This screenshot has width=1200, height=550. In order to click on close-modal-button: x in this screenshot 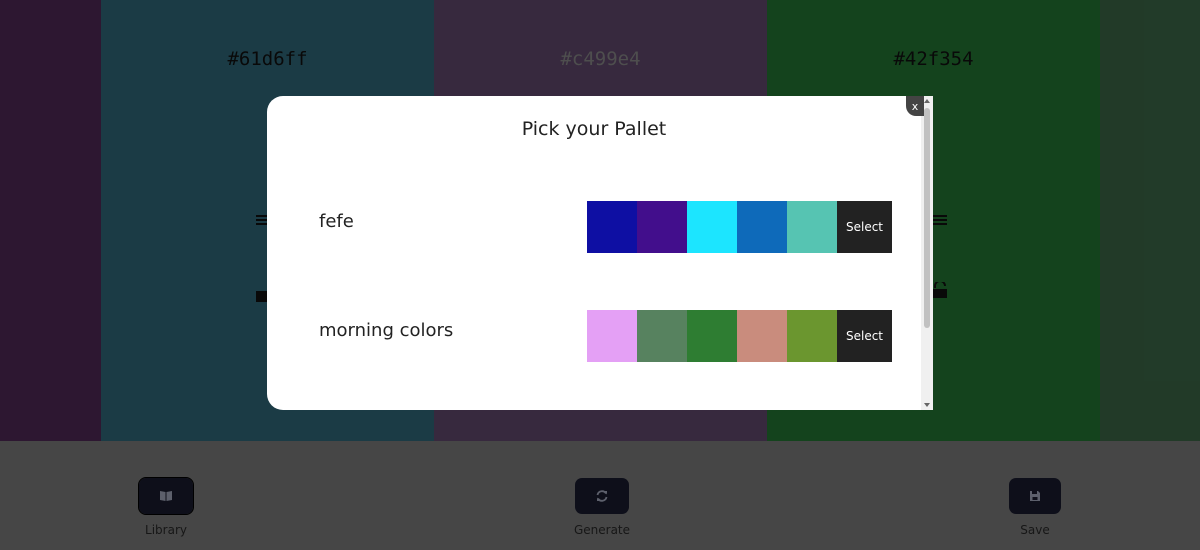, I will do `click(915, 106)`.